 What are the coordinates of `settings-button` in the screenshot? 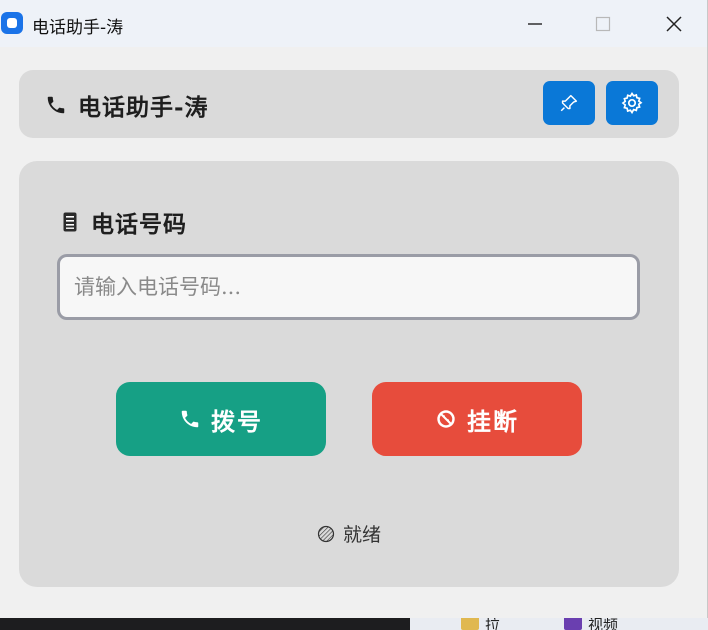 It's located at (632, 103).